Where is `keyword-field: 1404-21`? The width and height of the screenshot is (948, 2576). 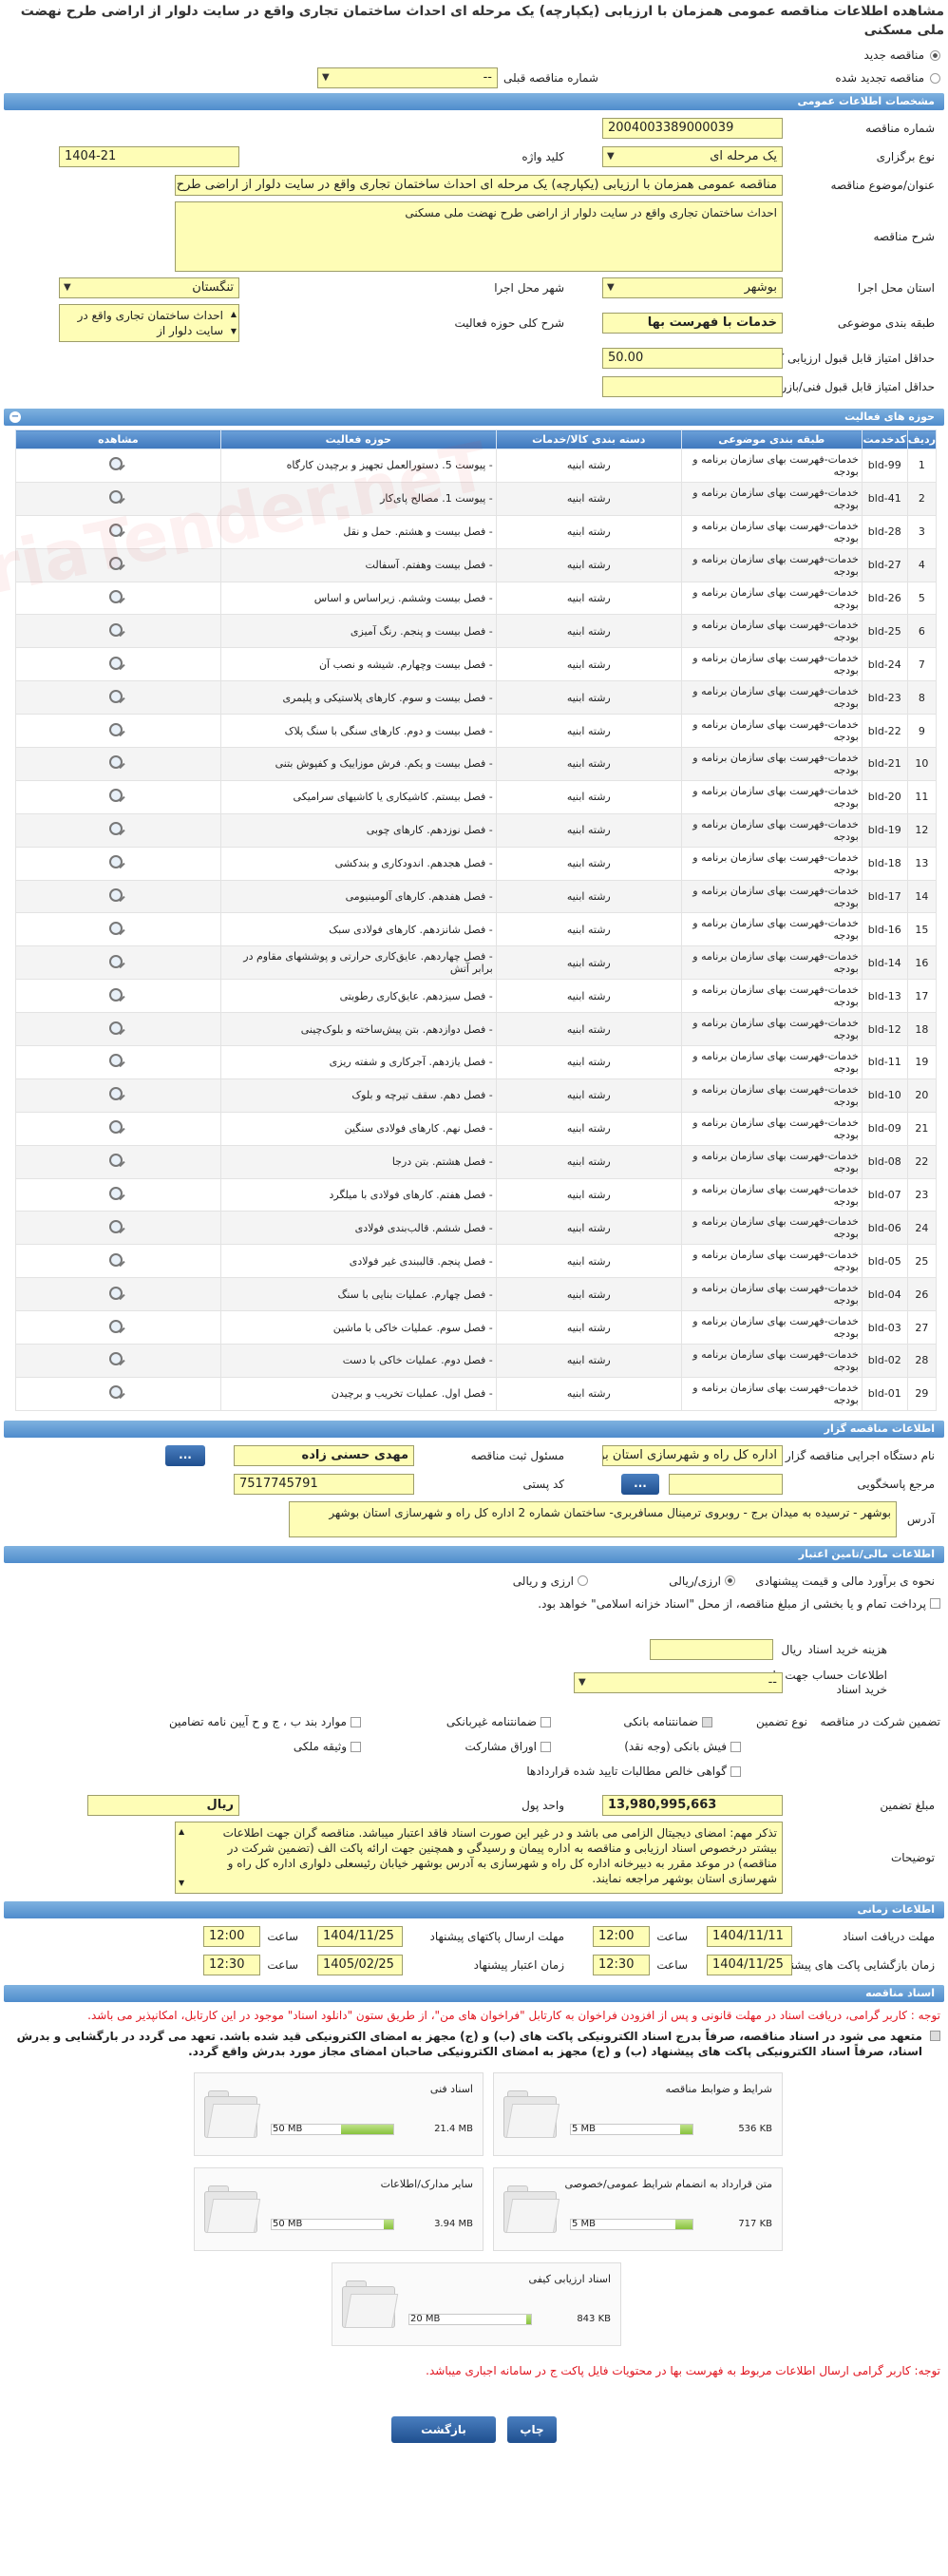 keyword-field: 1404-21 is located at coordinates (149, 156).